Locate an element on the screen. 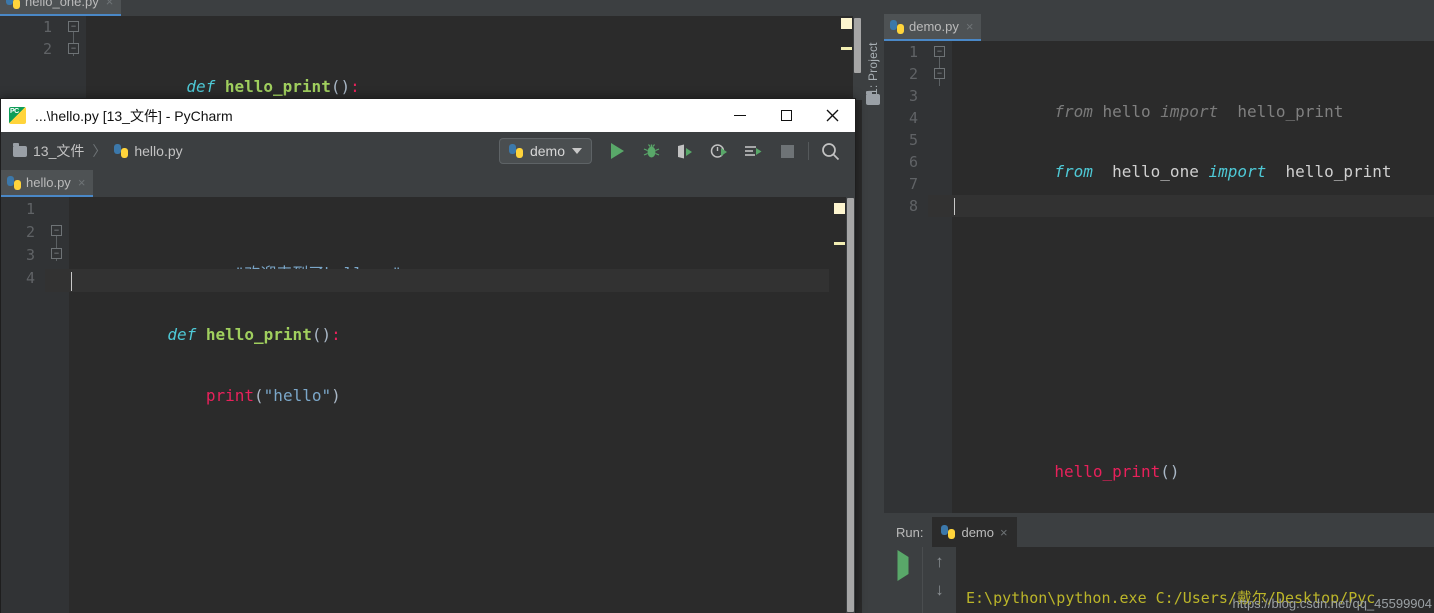  debug-button is located at coordinates (651, 151).